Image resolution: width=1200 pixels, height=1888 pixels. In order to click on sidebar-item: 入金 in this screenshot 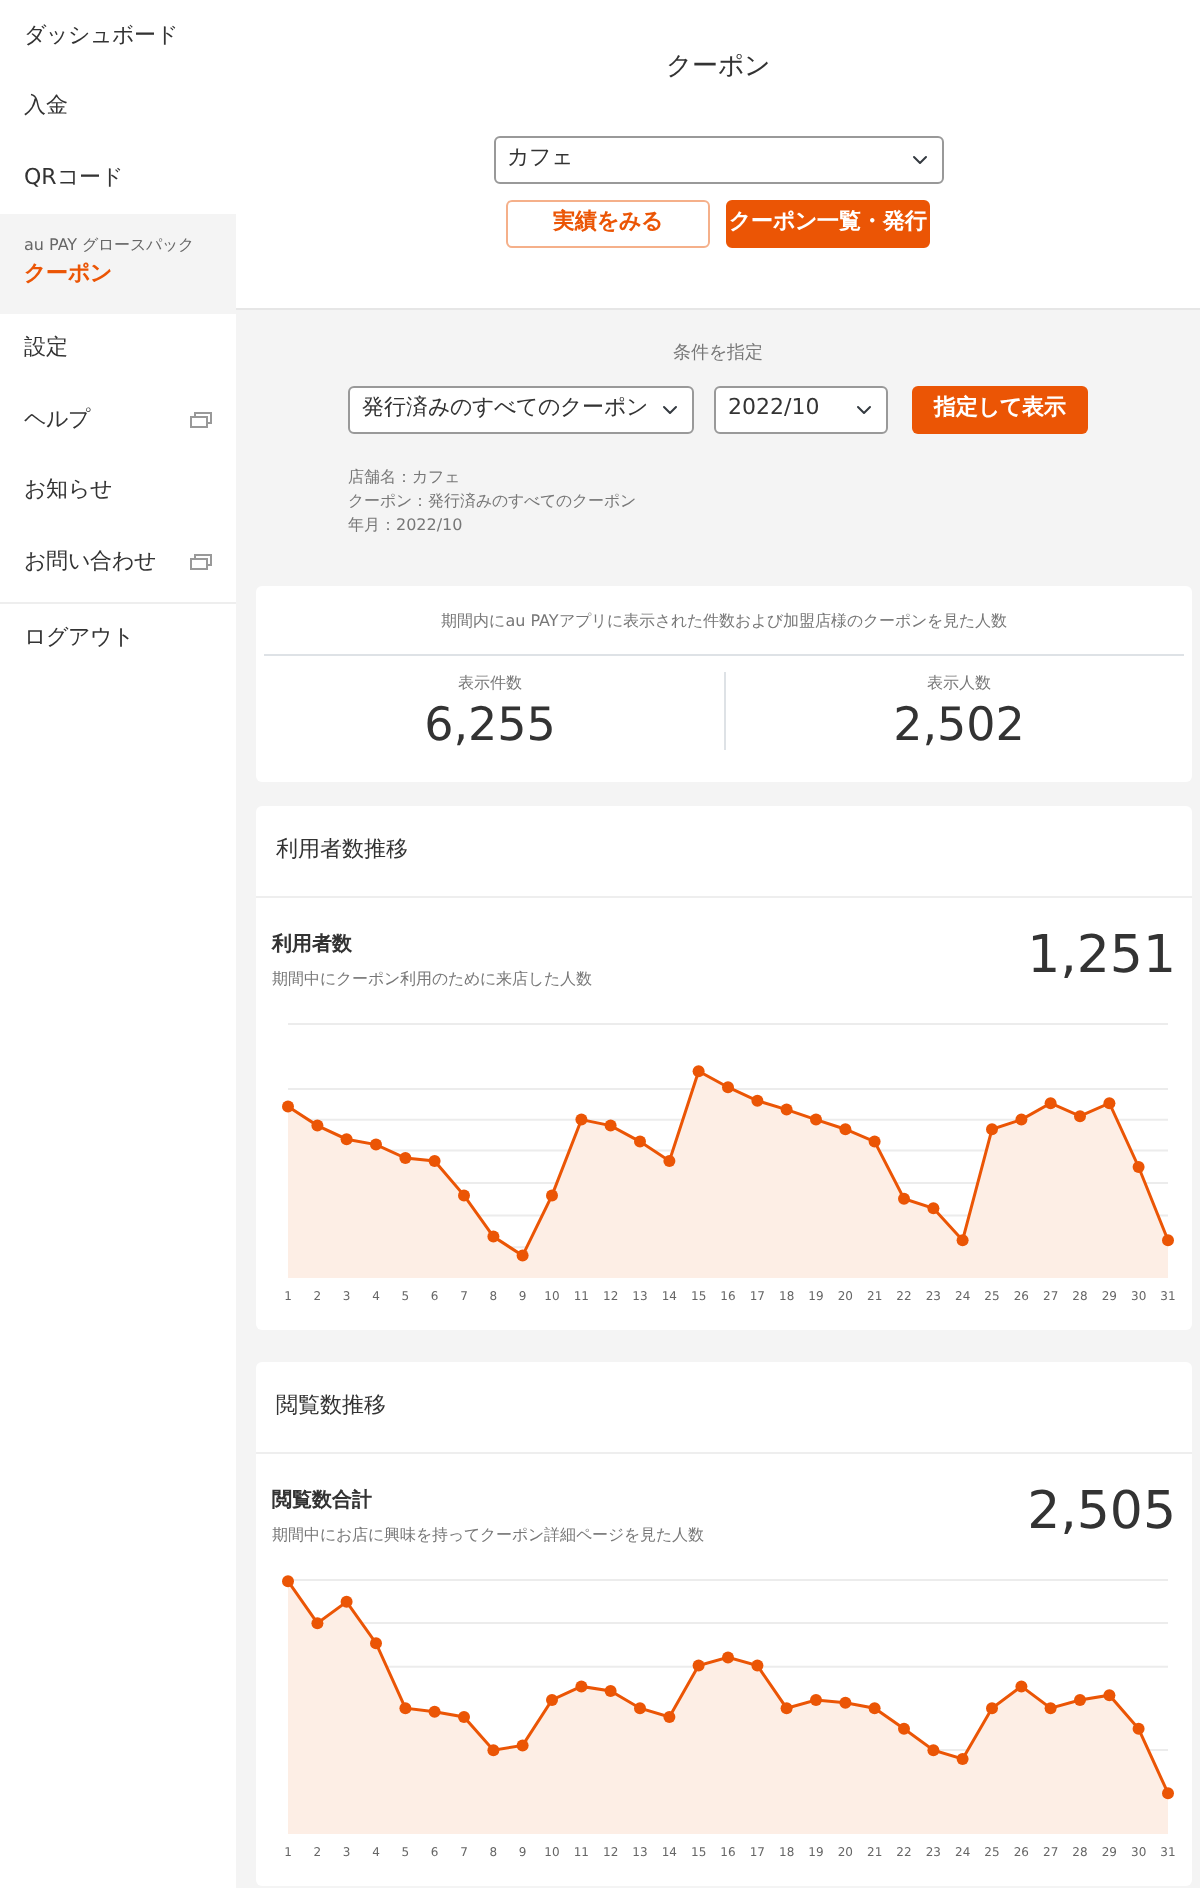, I will do `click(118, 106)`.